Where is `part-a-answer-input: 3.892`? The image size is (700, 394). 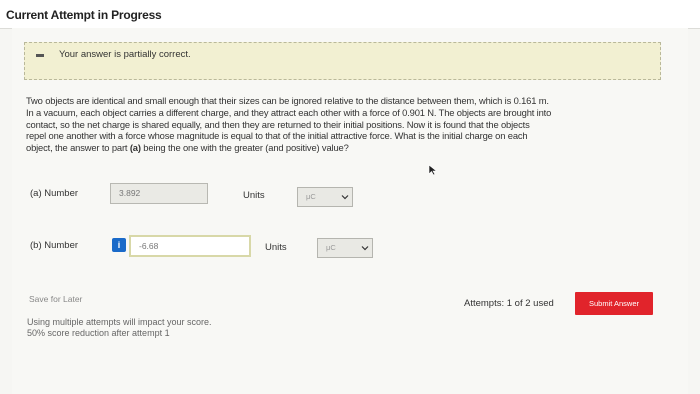
part-a-answer-input: 3.892 is located at coordinates (159, 193).